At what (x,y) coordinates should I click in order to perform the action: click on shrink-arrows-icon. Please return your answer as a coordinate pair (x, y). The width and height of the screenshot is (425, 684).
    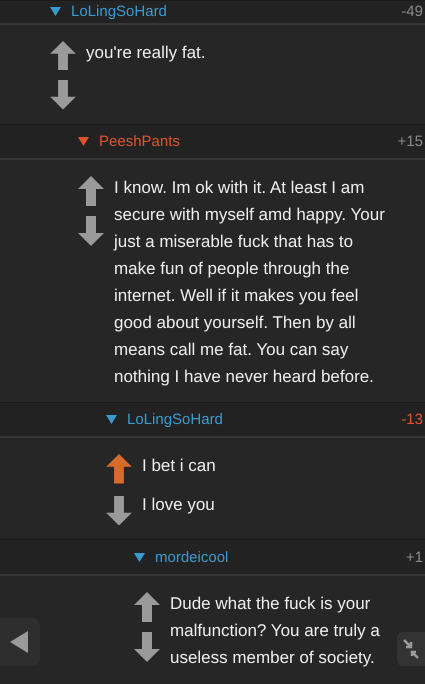
    Looking at the image, I should click on (411, 649).